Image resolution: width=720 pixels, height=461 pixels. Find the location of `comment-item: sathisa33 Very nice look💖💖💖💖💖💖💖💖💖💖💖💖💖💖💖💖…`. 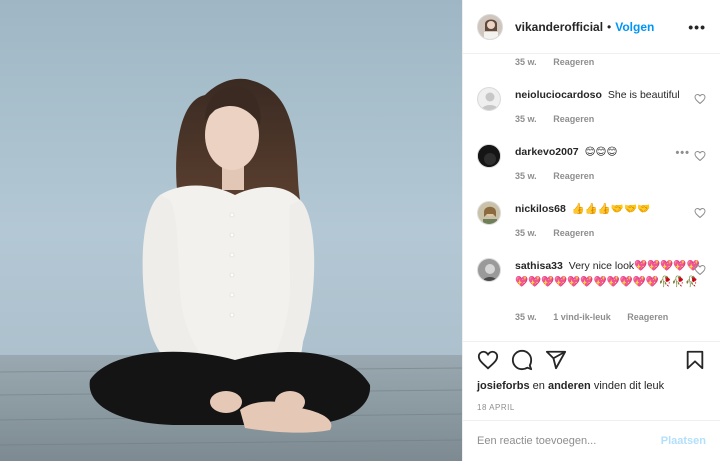

comment-item: sathisa33 Very nice look💖💖💖💖💖💖💖💖💖💖💖💖💖💖💖💖… is located at coordinates (591, 274).